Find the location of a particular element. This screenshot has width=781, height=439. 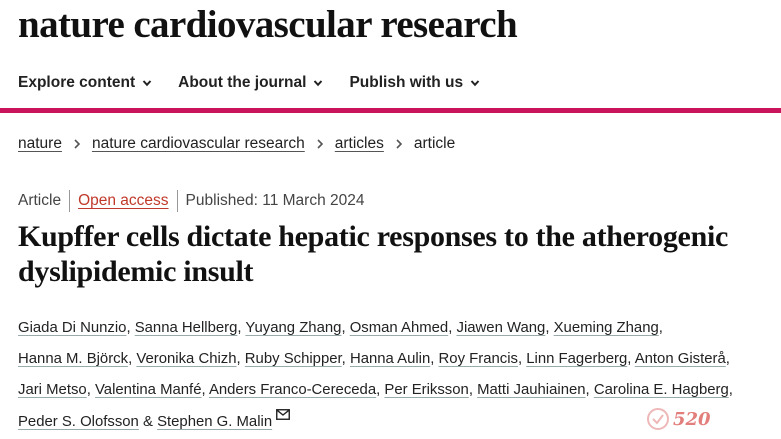

author-link: Hanna Aulin is located at coordinates (390, 359).